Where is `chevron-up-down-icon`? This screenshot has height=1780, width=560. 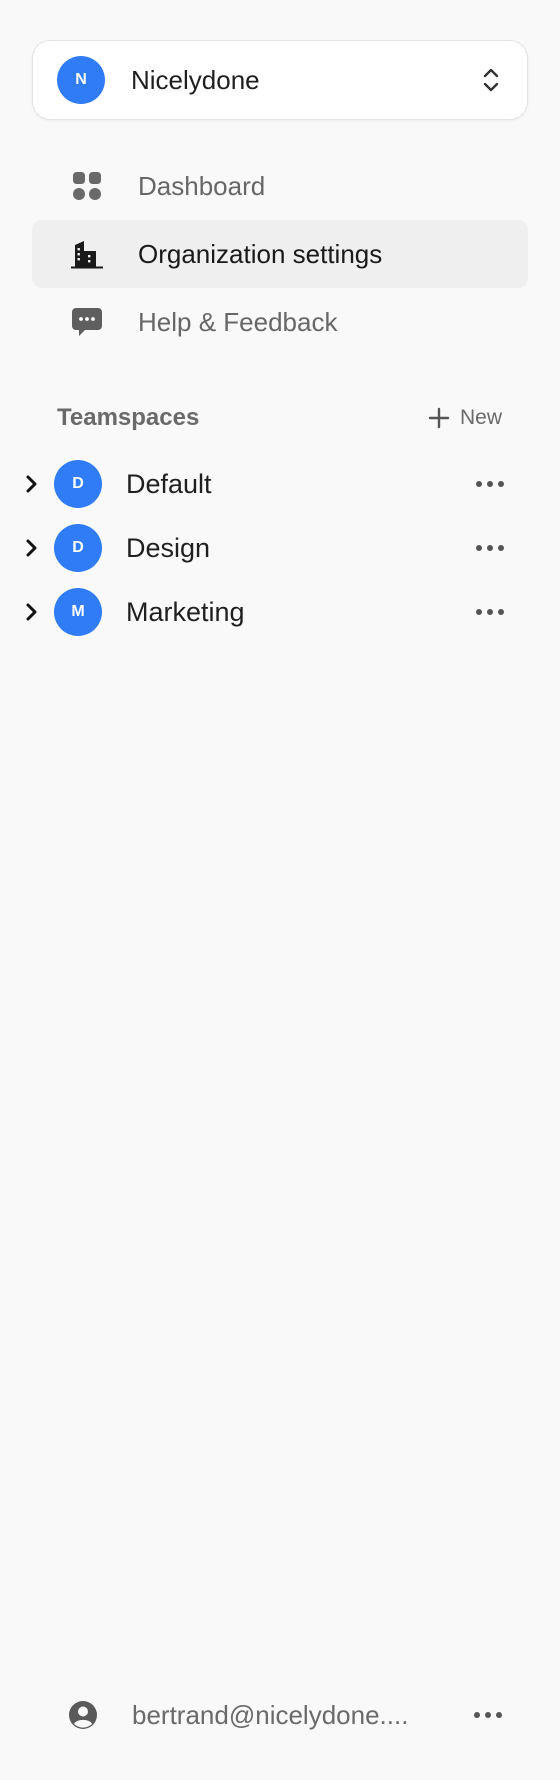
chevron-up-down-icon is located at coordinates (491, 80).